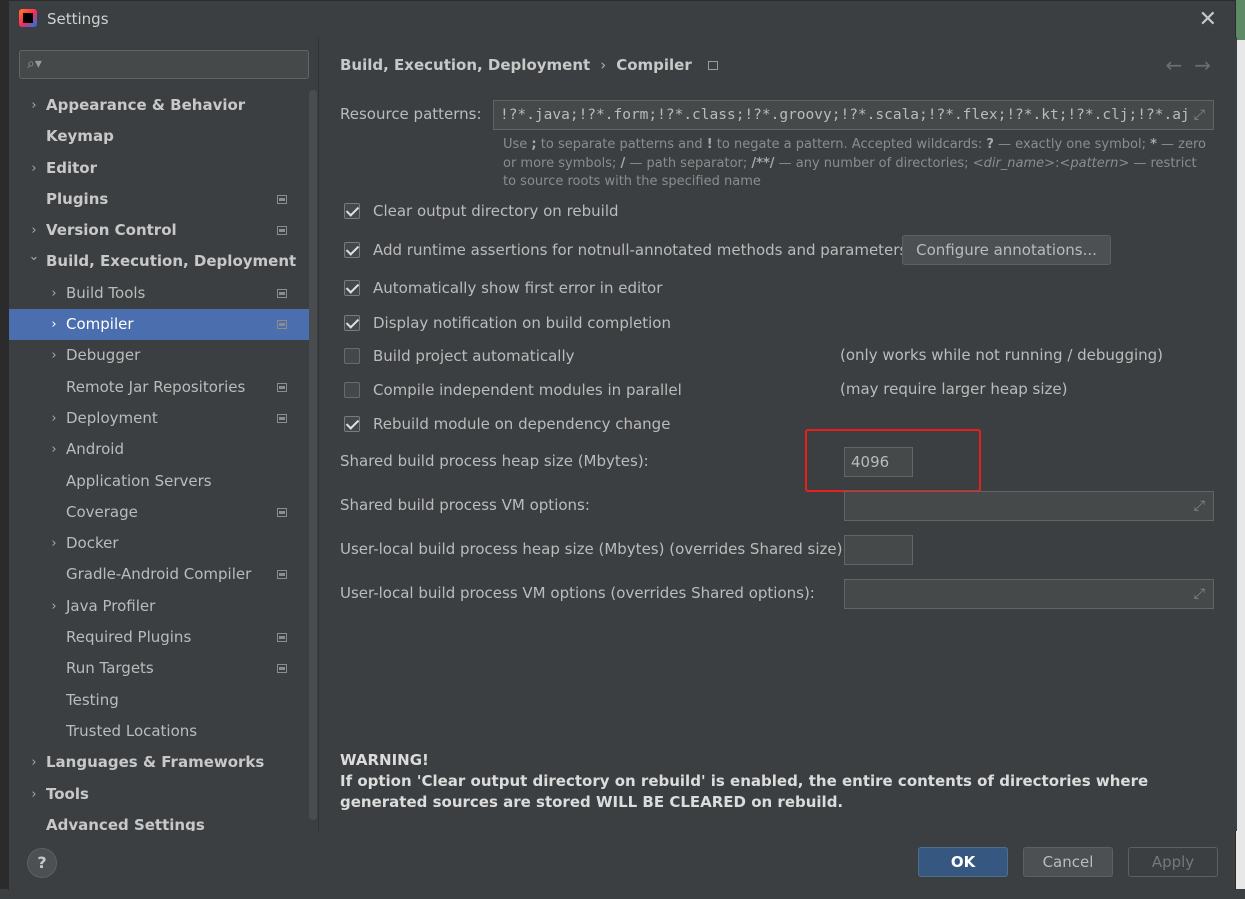  What do you see at coordinates (1029, 594) in the screenshot?
I see `user-vm-input: ⤢` at bounding box center [1029, 594].